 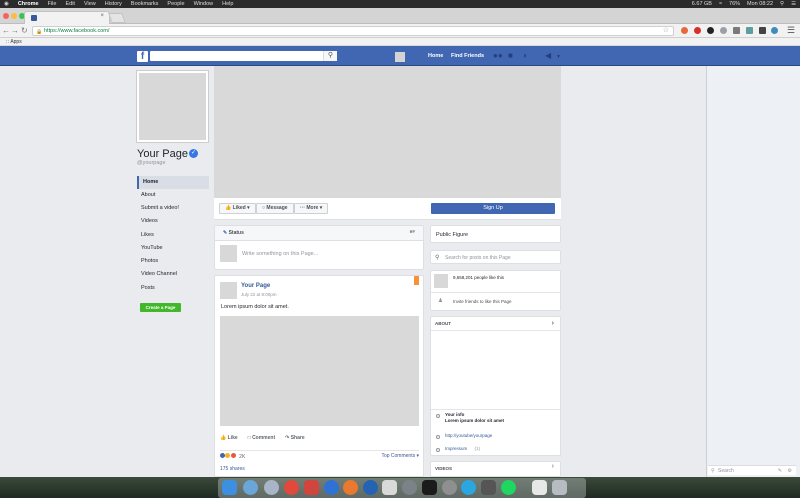 What do you see at coordinates (69, 4) in the screenshot?
I see `menu-edit: Edit` at bounding box center [69, 4].